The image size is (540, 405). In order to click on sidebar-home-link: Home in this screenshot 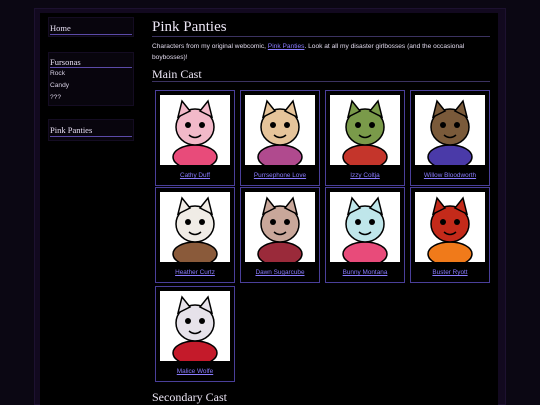, I will do `click(60, 28)`.